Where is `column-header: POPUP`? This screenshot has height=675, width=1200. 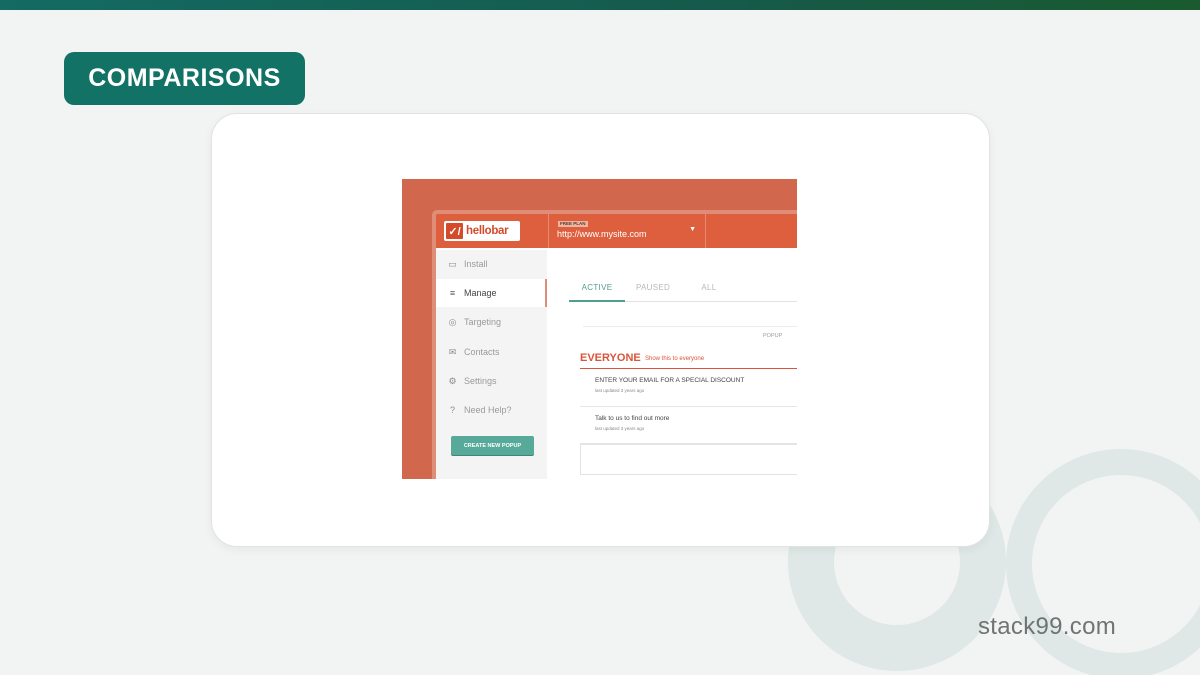
column-header: POPUP is located at coordinates (690, 332).